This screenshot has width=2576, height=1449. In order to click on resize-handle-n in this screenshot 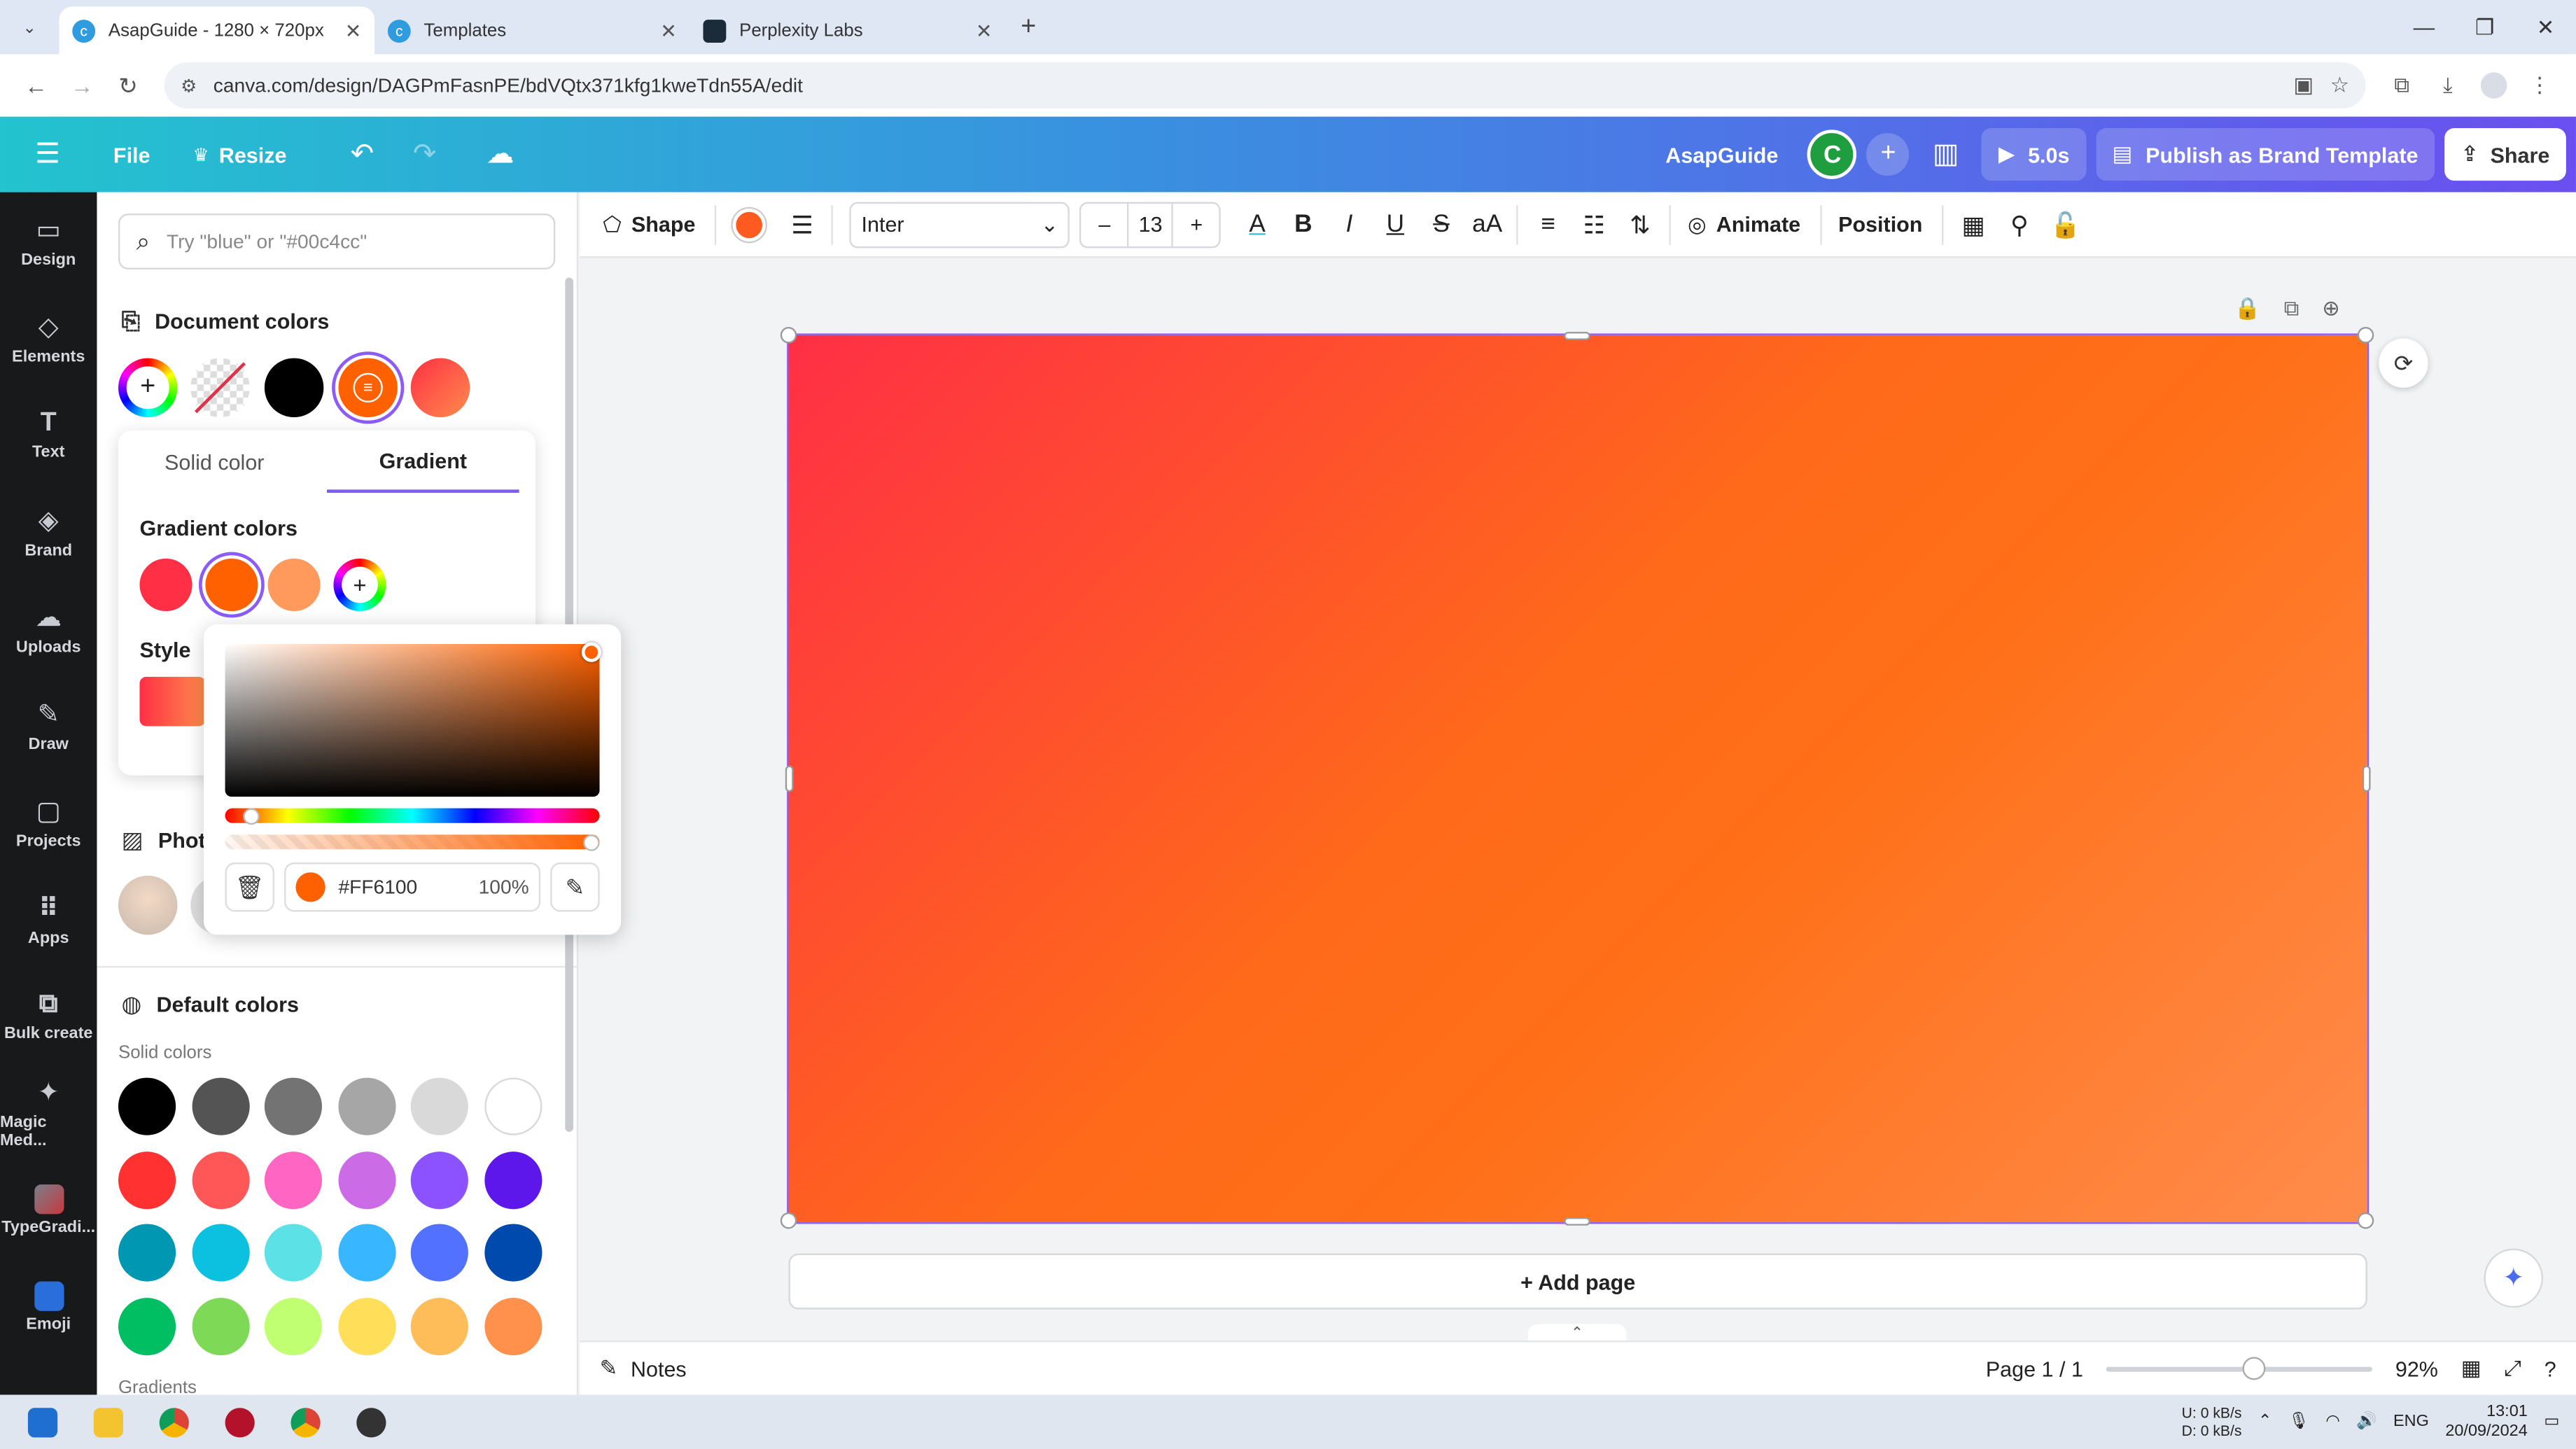, I will do `click(1577, 336)`.